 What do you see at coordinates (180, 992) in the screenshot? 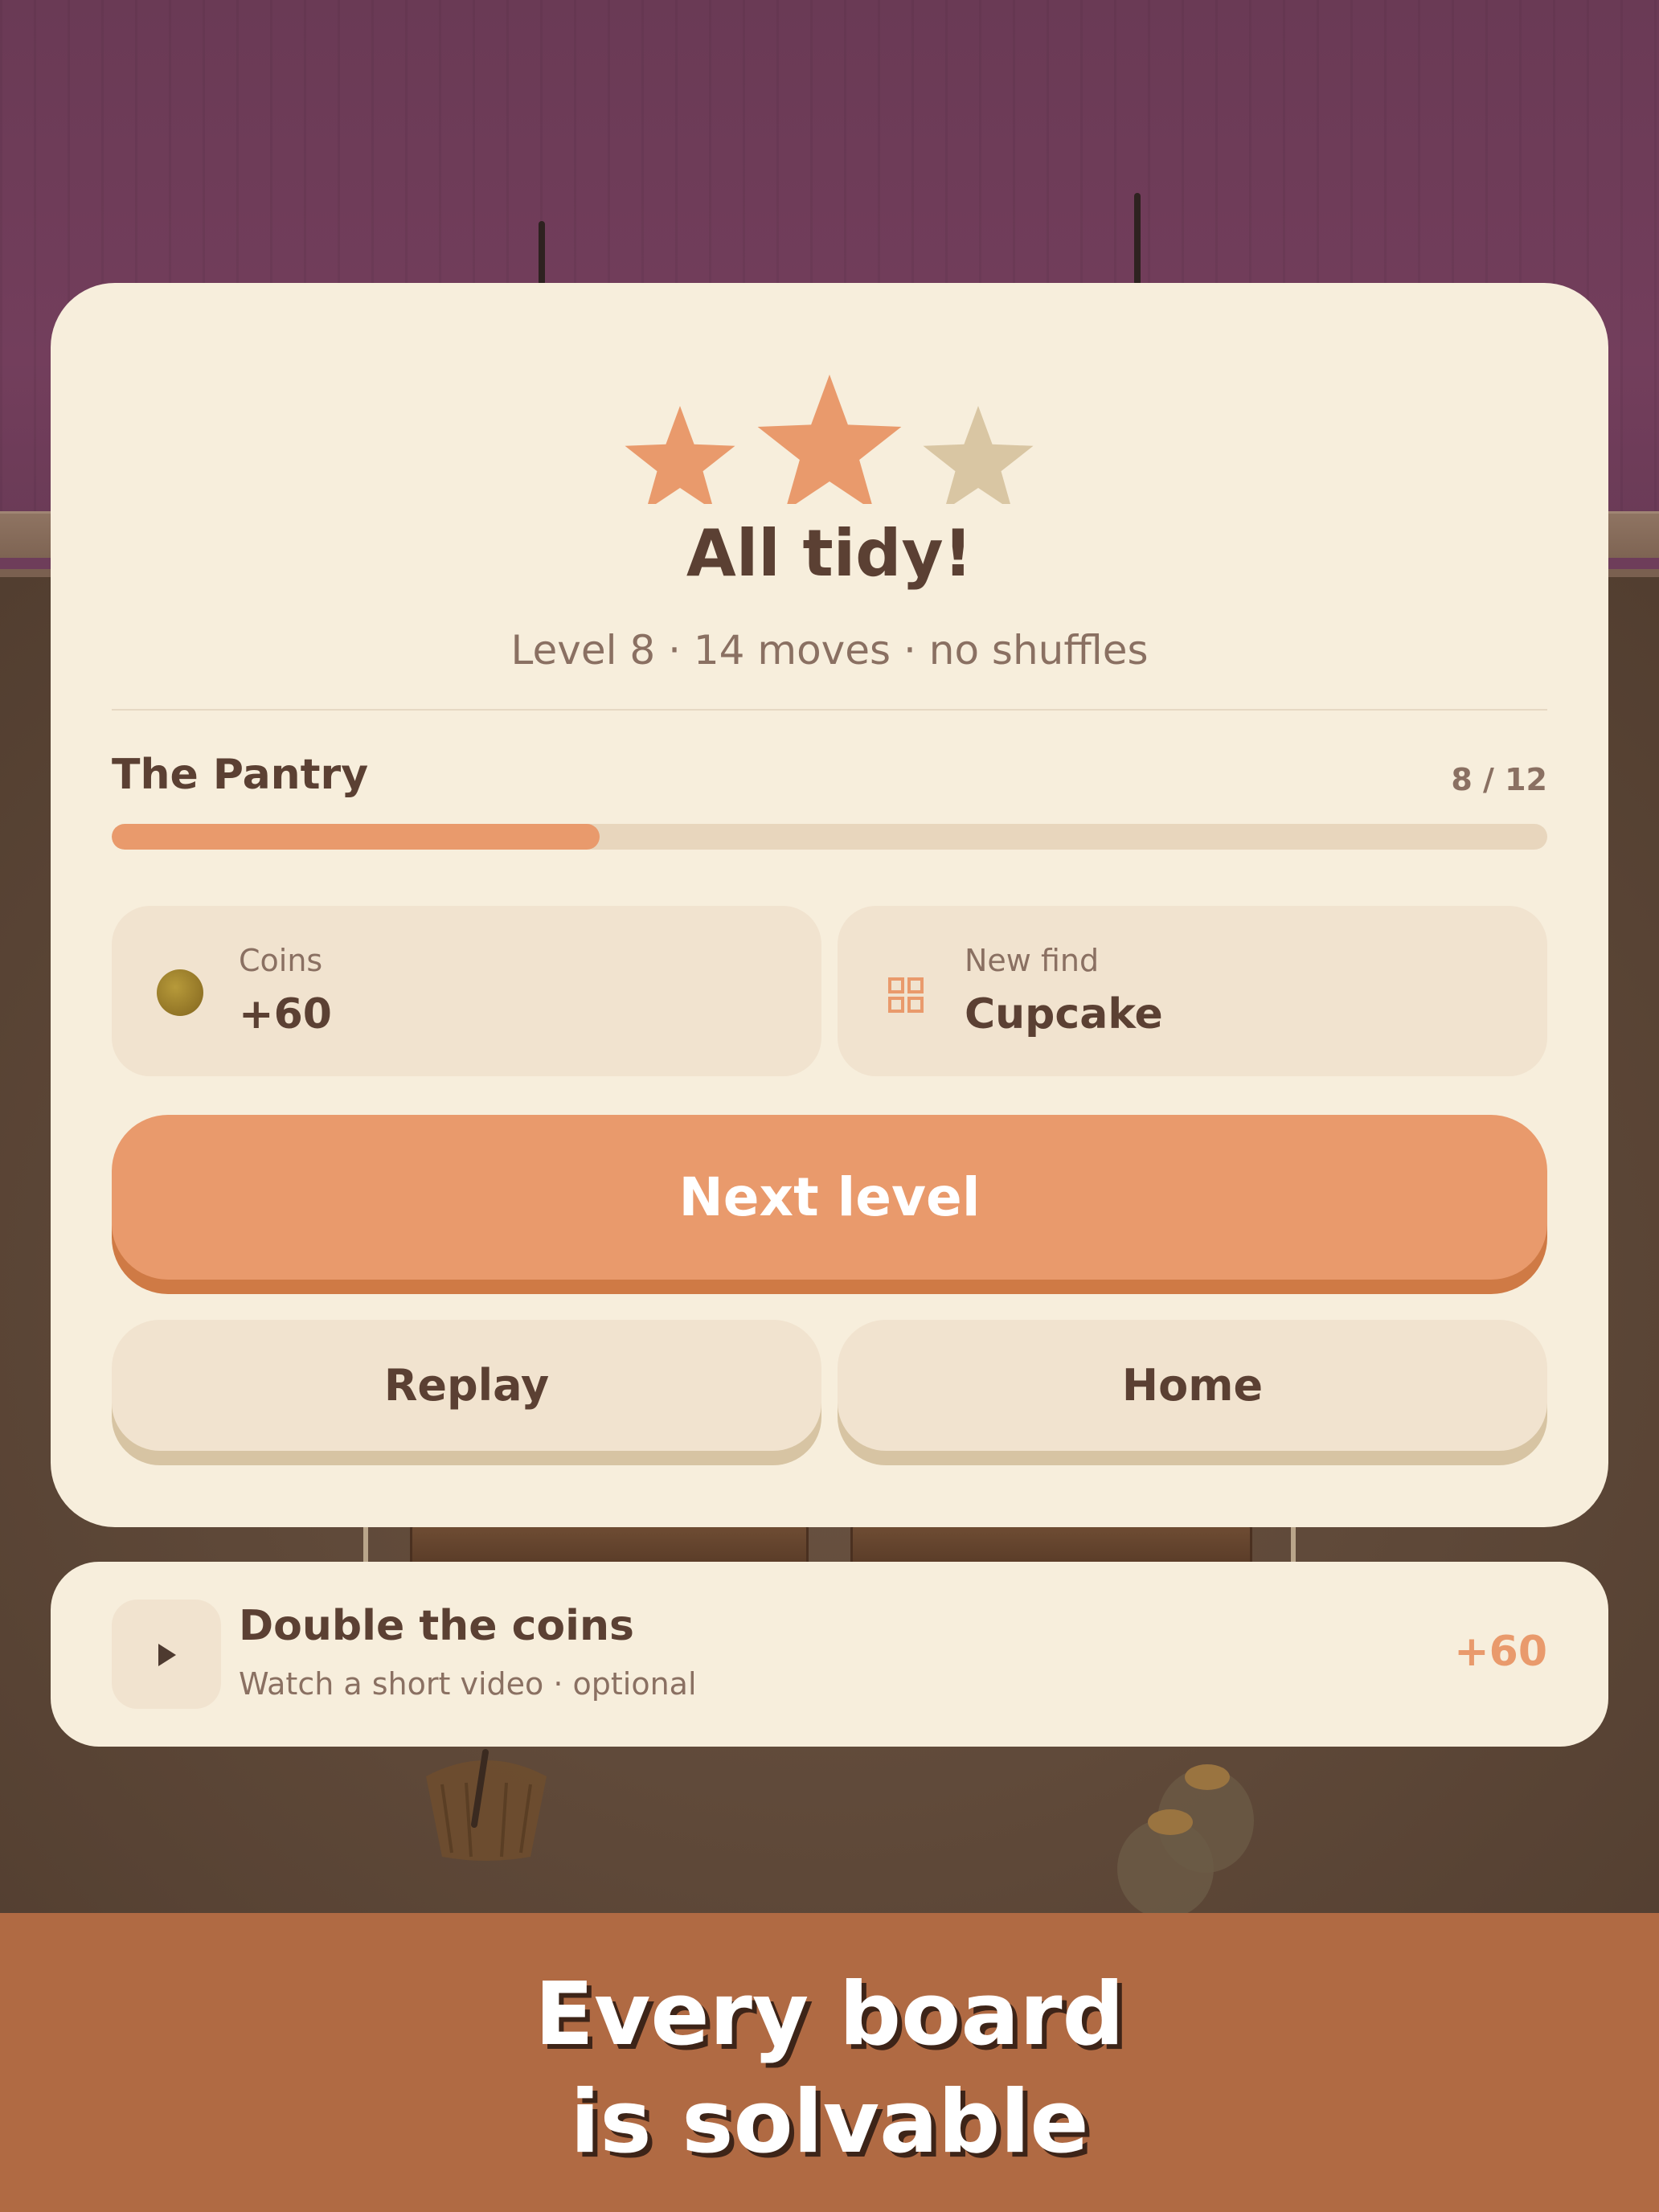
I see `coin-icon` at bounding box center [180, 992].